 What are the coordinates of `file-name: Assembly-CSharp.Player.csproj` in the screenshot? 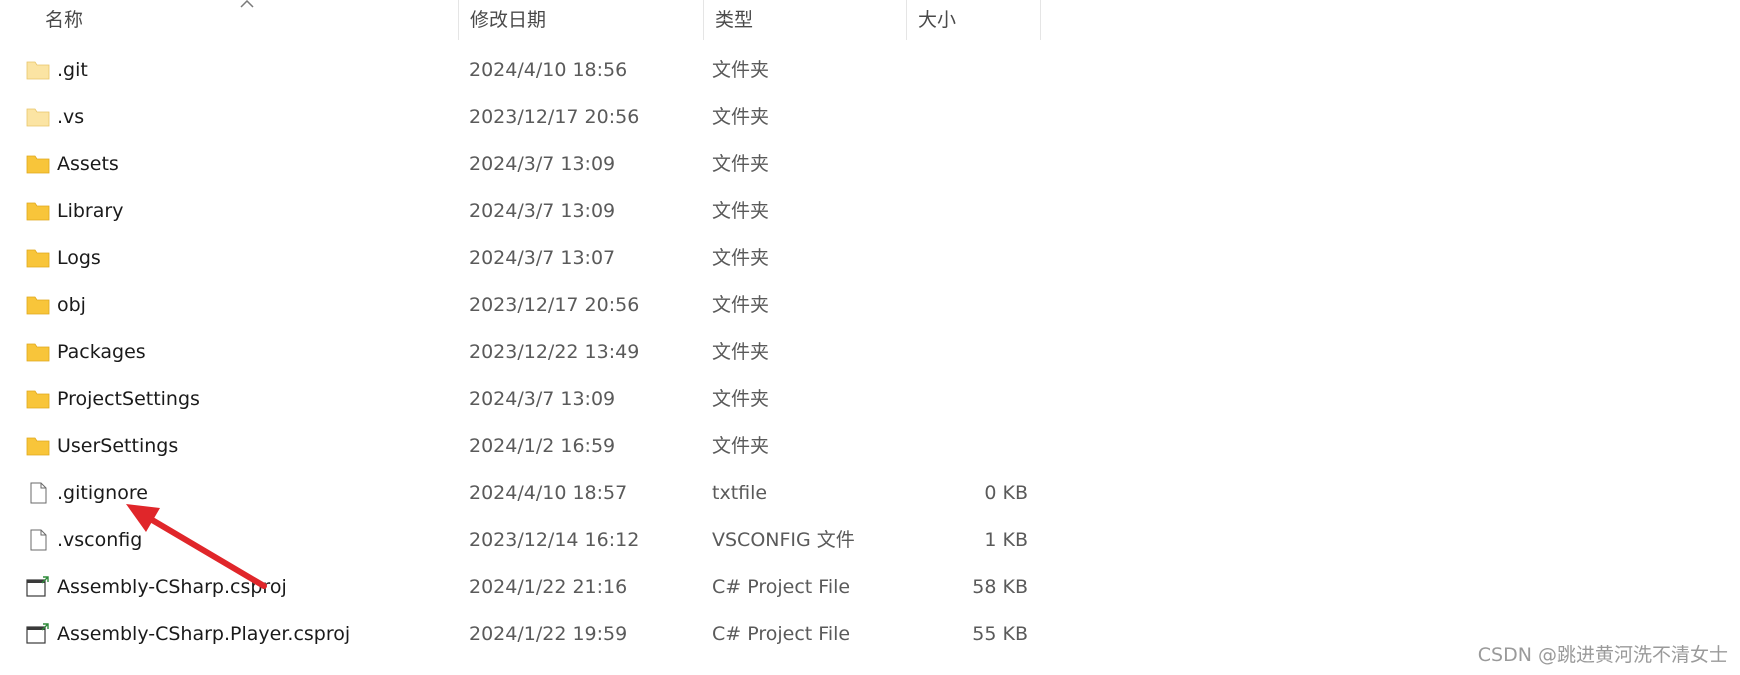 It's located at (204, 634).